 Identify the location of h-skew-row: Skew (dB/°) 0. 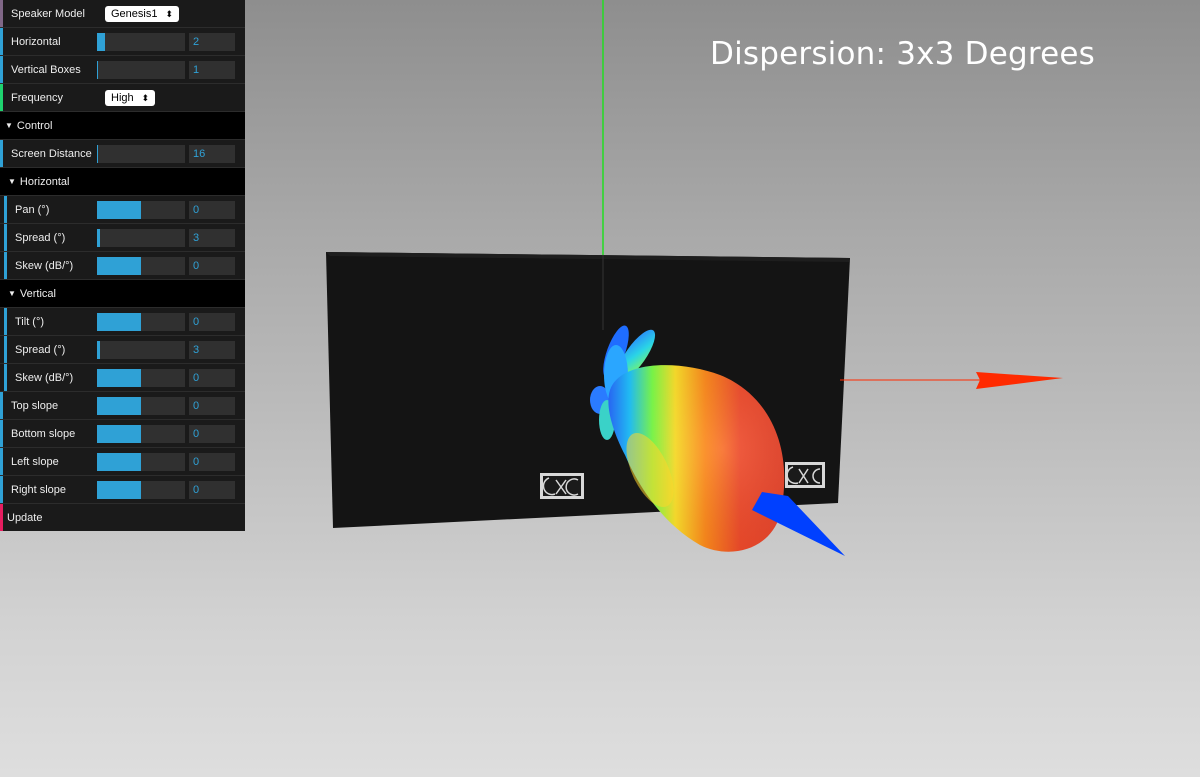
(122, 266).